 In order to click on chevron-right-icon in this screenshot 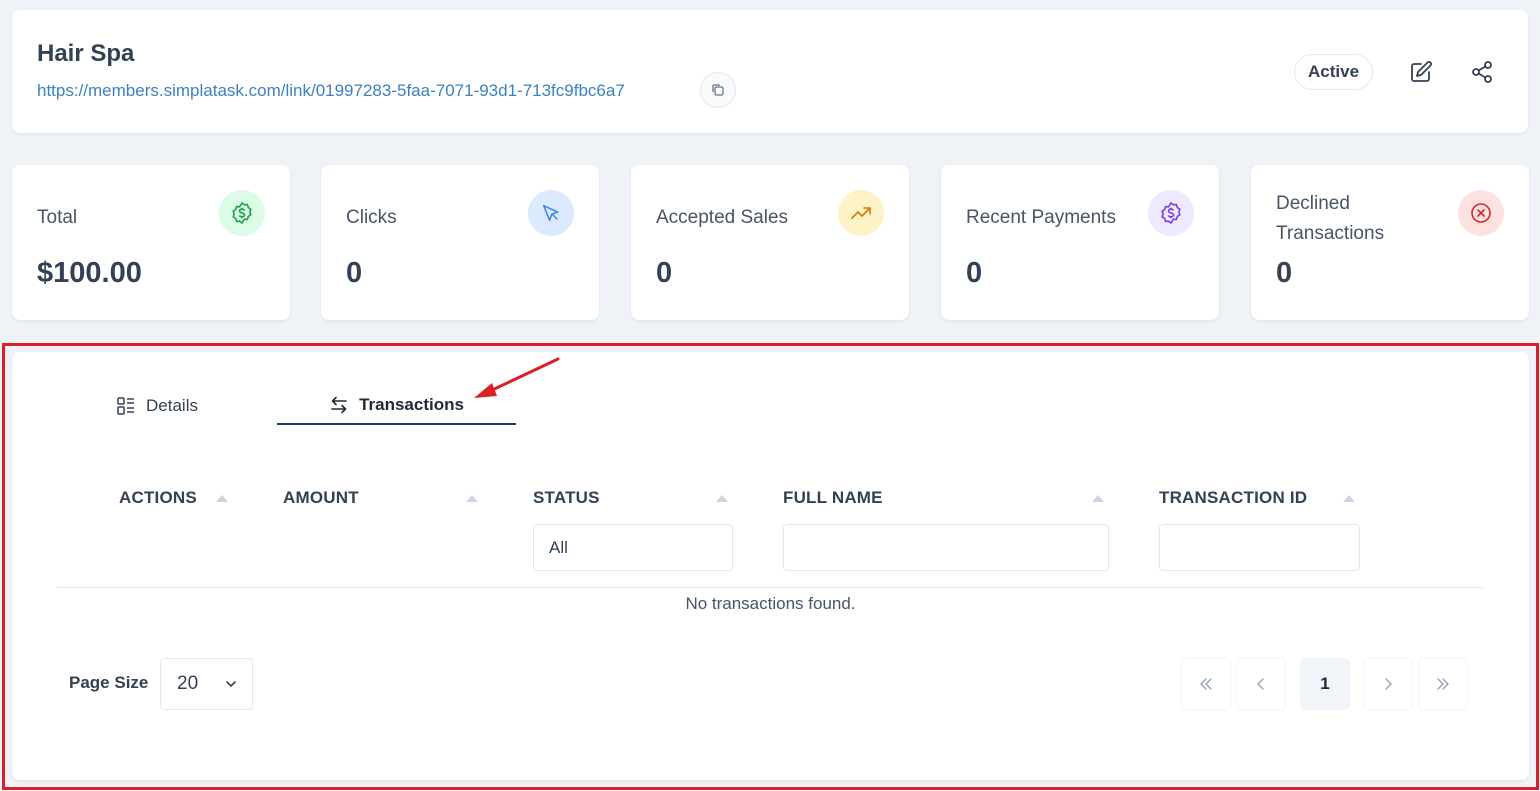, I will do `click(1388, 684)`.